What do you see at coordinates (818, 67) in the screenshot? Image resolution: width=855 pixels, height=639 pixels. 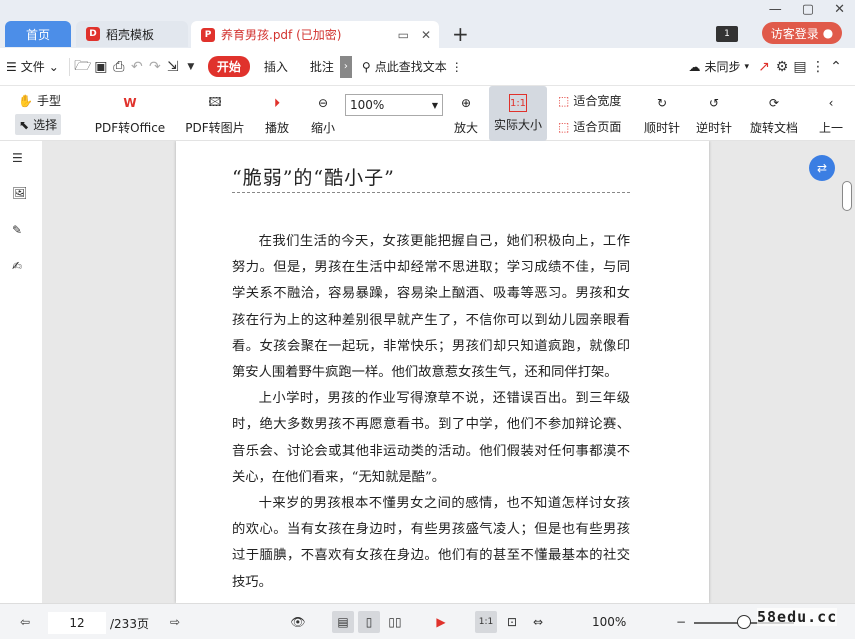 I see `menu-more-icon: ⋮` at bounding box center [818, 67].